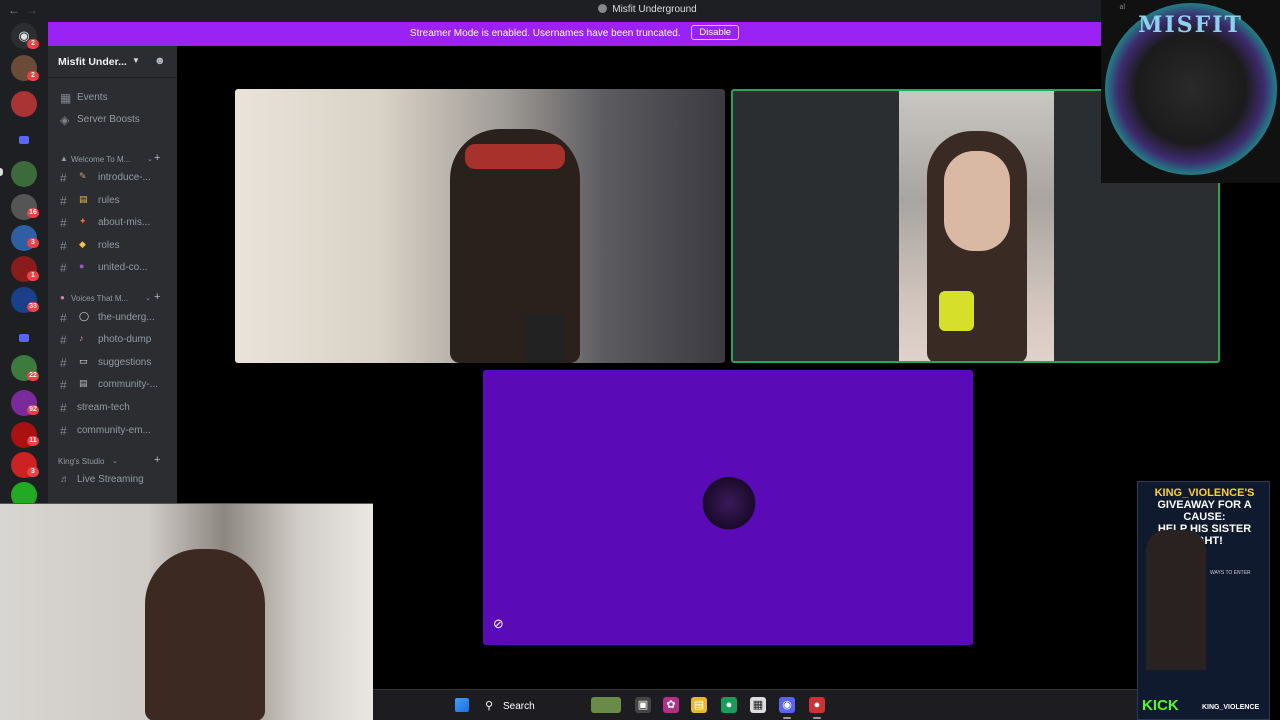  I want to click on voice-channel-item: ♬ Live Streaming, so click(112, 480).